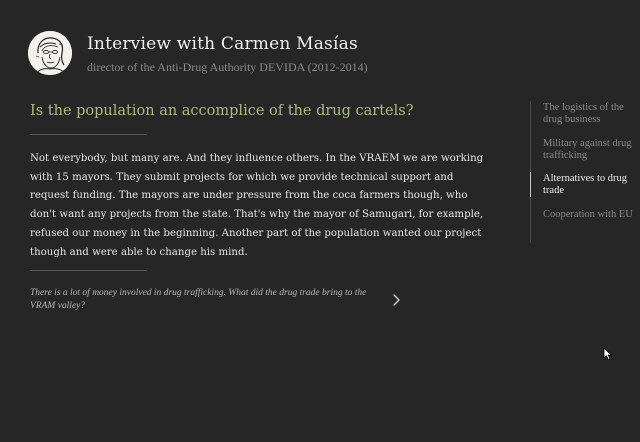  Describe the element at coordinates (591, 184) in the screenshot. I see `nav-item-alternatives: Alternatives to drug trade` at that location.